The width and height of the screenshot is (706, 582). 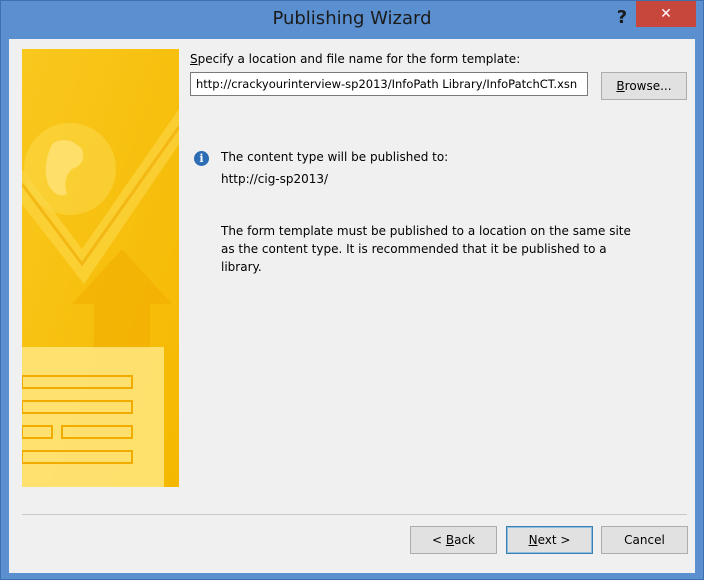 What do you see at coordinates (464, 540) in the screenshot?
I see `back-label: ack` at bounding box center [464, 540].